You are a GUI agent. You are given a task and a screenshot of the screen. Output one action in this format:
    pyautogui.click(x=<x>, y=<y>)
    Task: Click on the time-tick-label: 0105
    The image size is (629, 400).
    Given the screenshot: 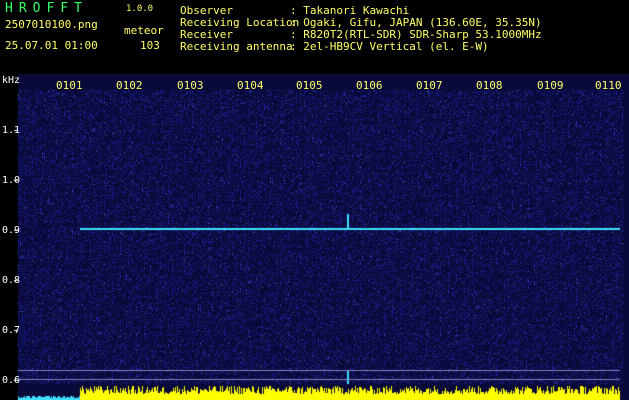 What is the action you would take?
    pyautogui.click(x=309, y=85)
    